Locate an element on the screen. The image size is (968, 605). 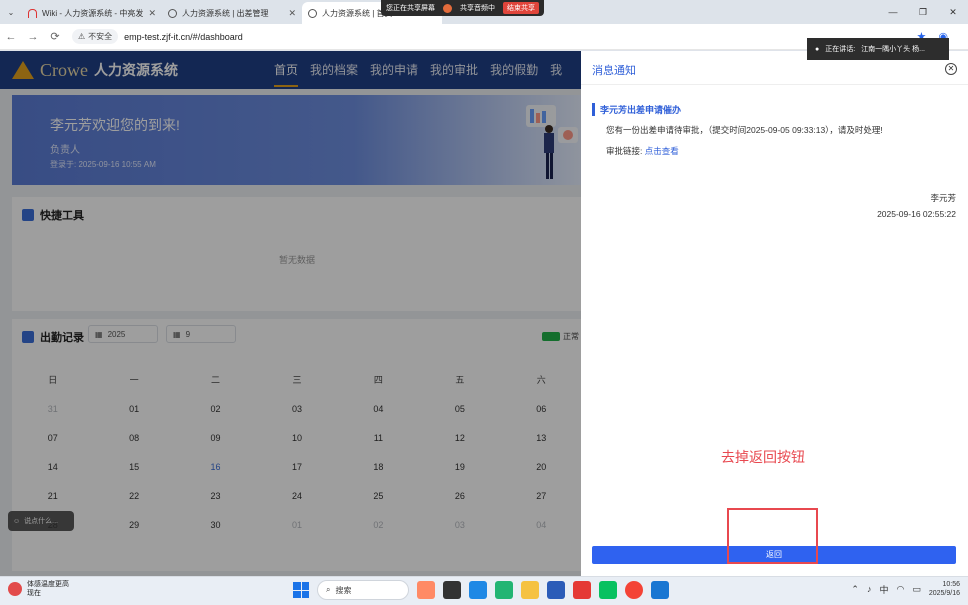
window-controls: — ❐ ✕ is located at coordinates (923, 12).